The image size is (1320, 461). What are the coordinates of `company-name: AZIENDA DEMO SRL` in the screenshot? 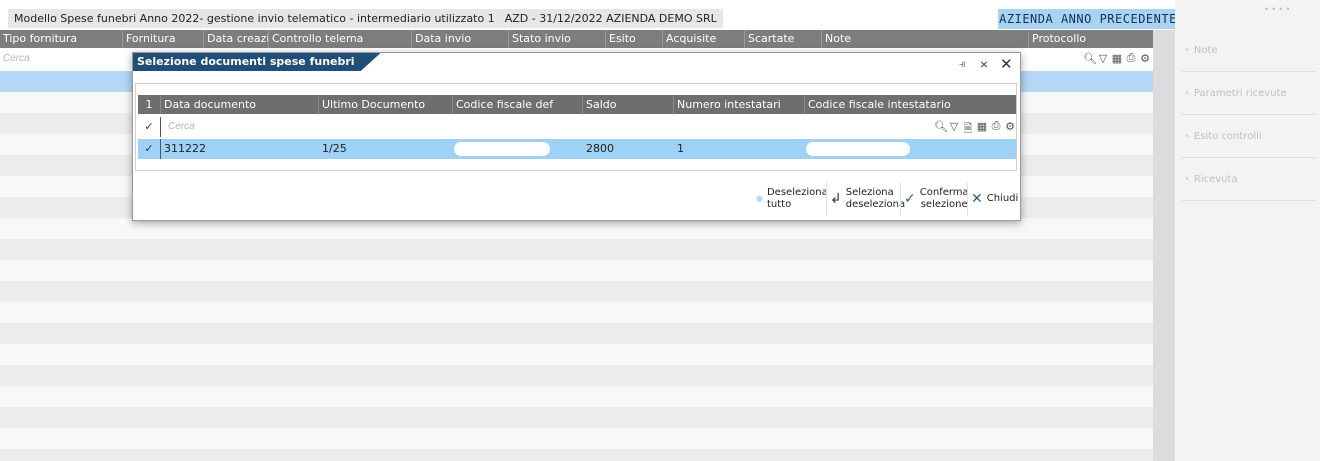 It's located at (661, 18).